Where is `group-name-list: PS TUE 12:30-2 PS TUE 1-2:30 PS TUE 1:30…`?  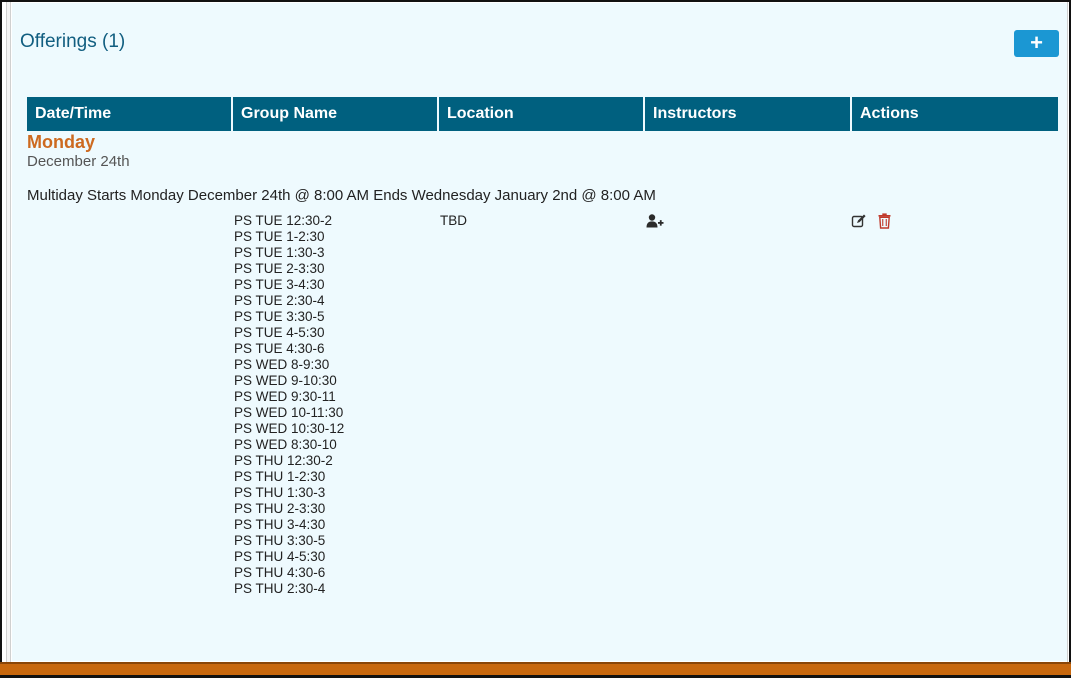 group-name-list: PS TUE 12:30-2 PS TUE 1-2:30 PS TUE 1:30… is located at coordinates (289, 405).